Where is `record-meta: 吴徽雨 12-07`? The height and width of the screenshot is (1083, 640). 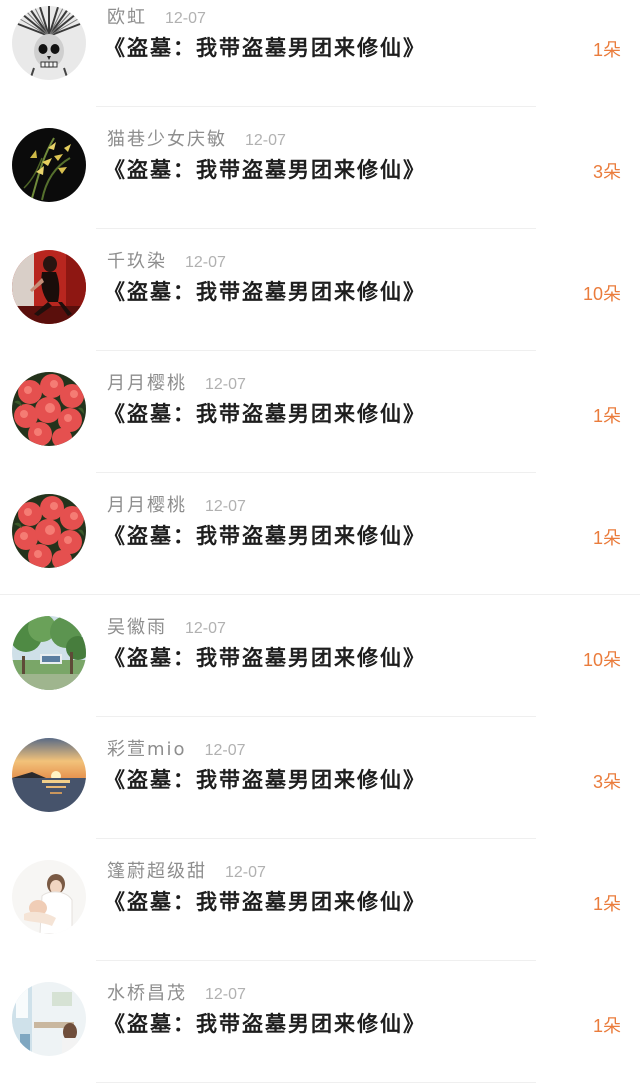 record-meta: 吴徽雨 12-07 is located at coordinates (166, 627).